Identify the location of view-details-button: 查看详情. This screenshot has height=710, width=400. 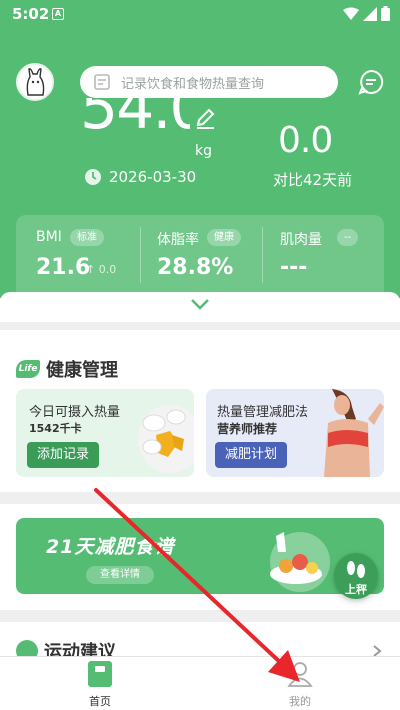
(120, 575).